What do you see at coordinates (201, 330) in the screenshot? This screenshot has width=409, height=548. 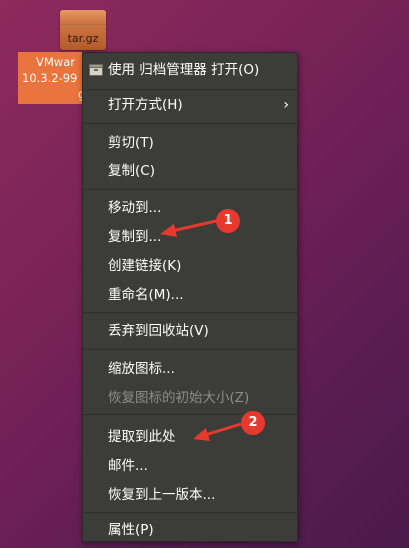 I see `annotation-arrows` at bounding box center [201, 330].